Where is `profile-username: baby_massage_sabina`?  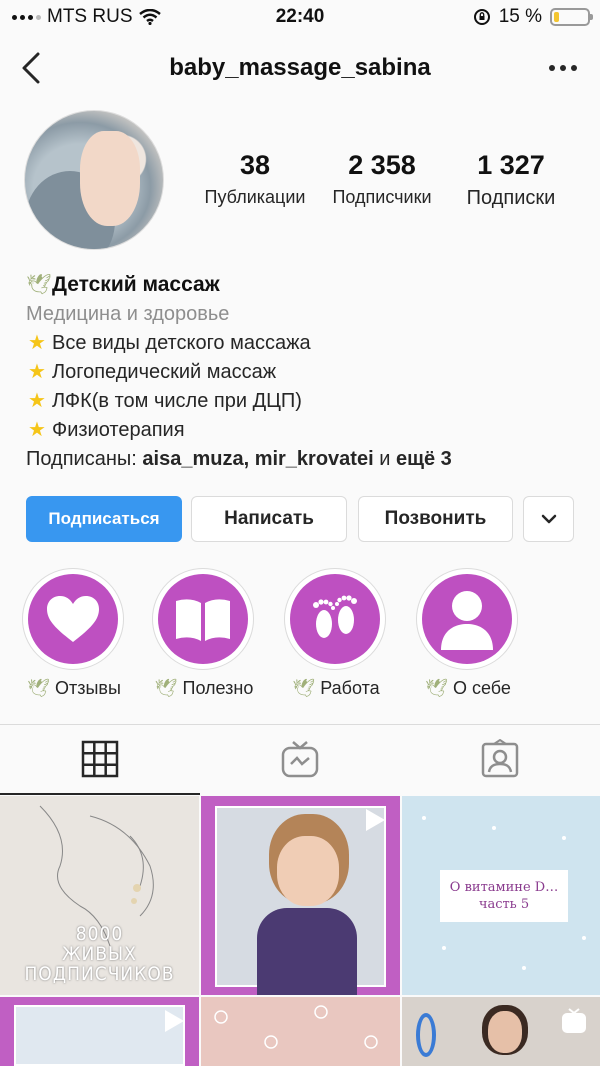 profile-username: baby_massage_sabina is located at coordinates (300, 67).